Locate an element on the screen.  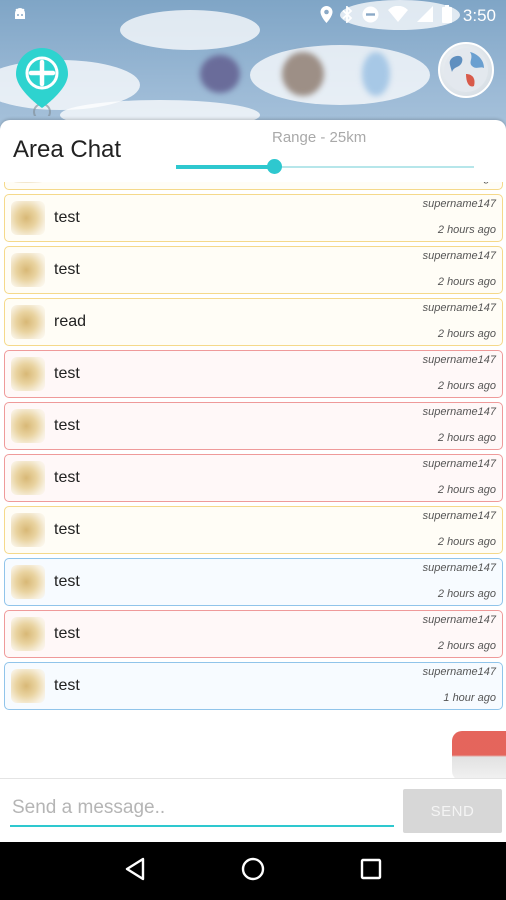
send-button: SEND is located at coordinates (452, 811).